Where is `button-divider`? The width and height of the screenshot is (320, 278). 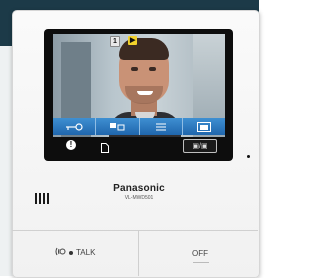 button-divider is located at coordinates (138, 253).